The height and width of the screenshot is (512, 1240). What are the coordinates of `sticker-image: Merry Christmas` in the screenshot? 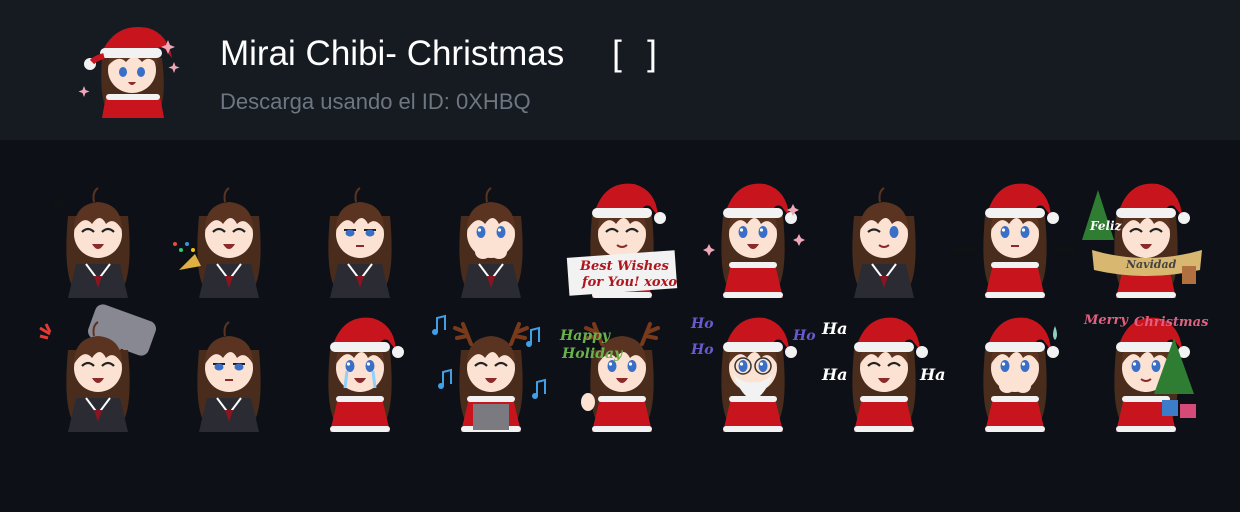 It's located at (1146, 372).